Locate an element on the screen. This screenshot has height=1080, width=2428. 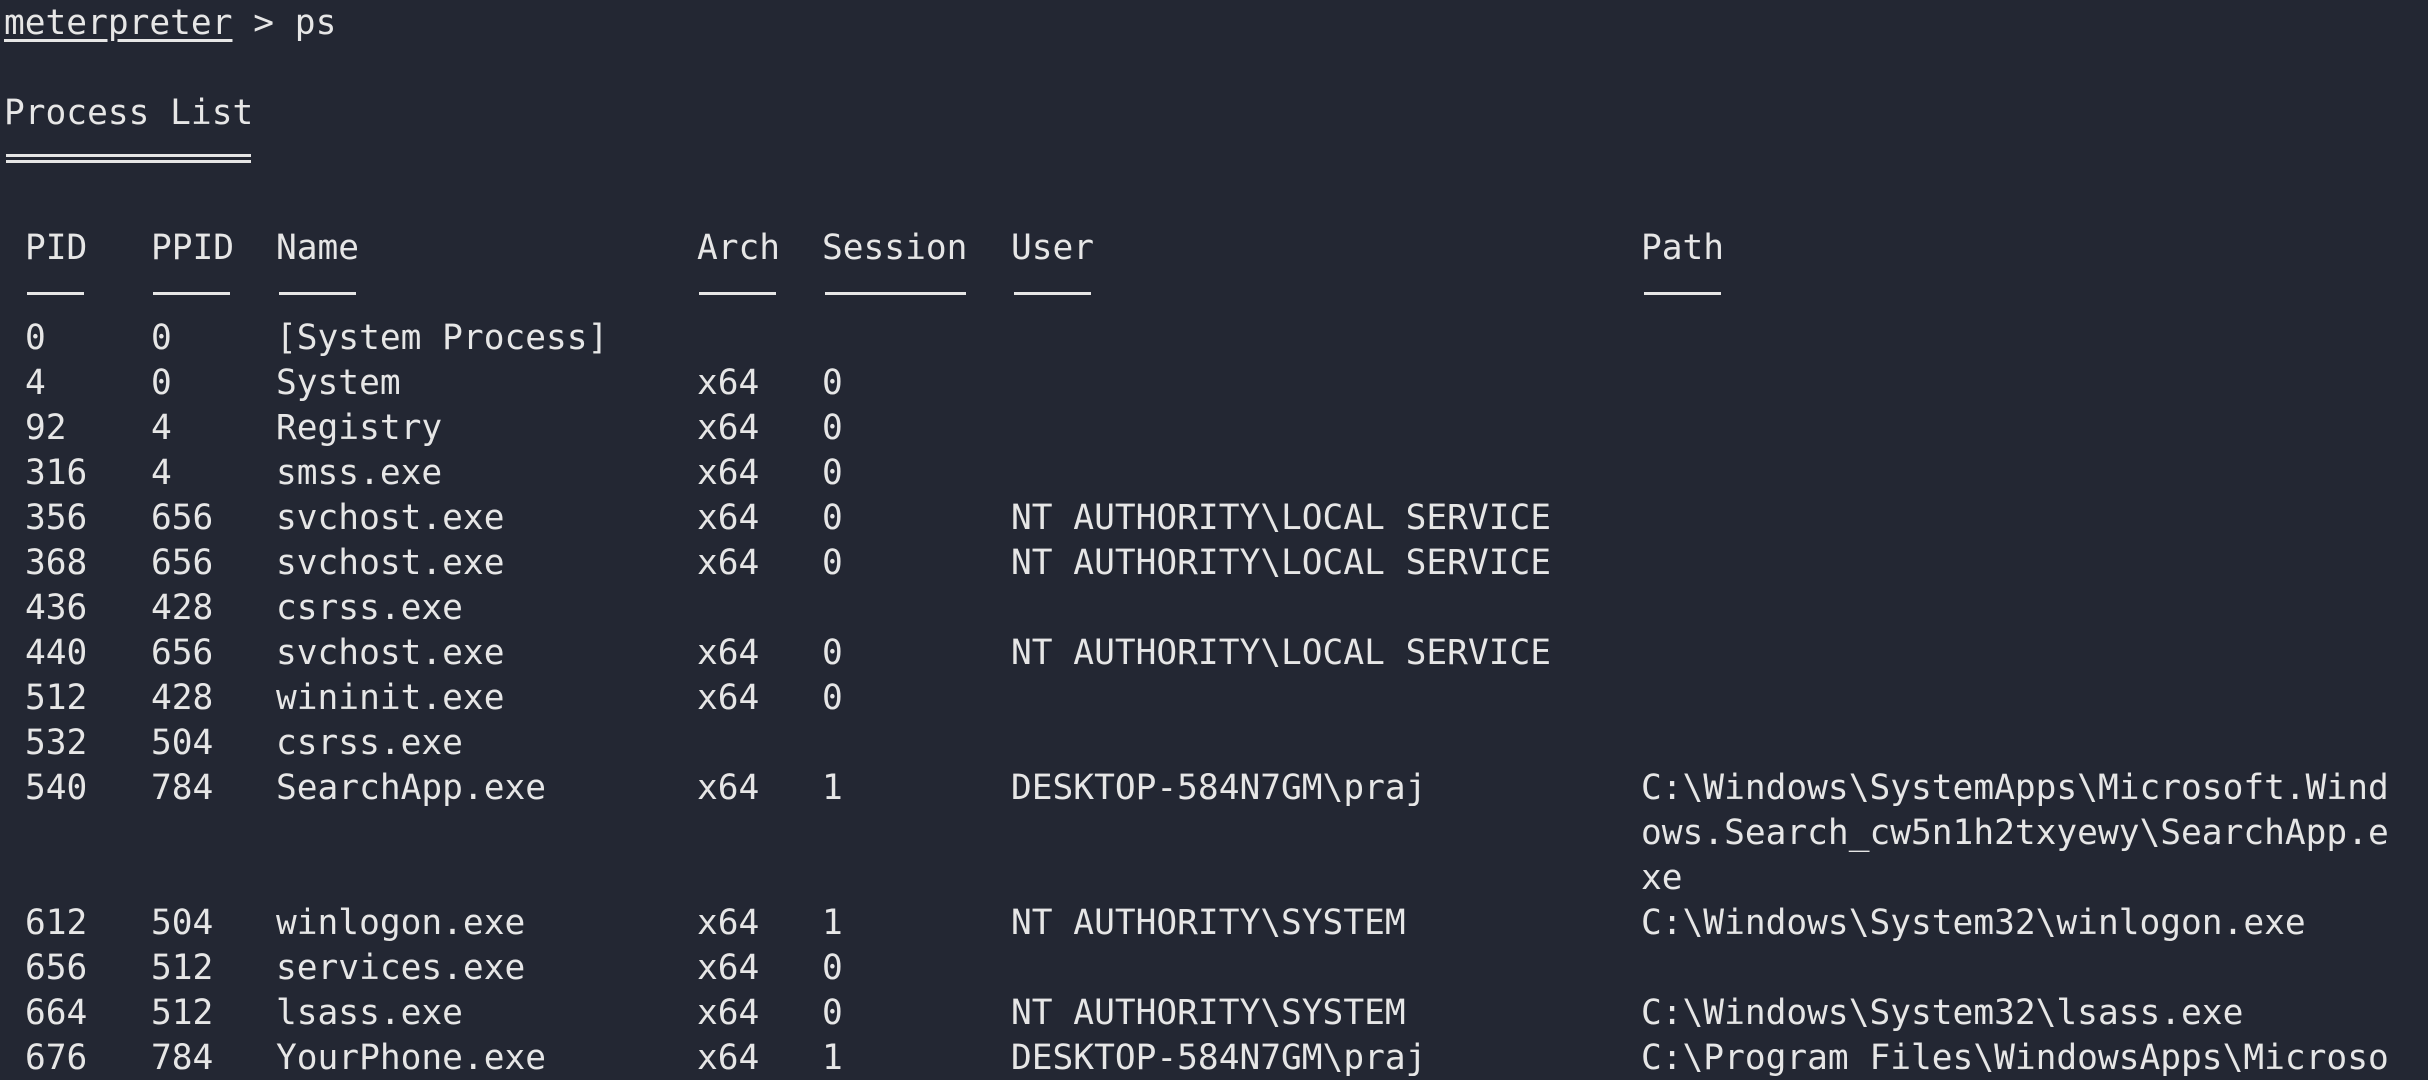
table-row: 92 4 Registry x64 0 is located at coordinates (1214, 428).